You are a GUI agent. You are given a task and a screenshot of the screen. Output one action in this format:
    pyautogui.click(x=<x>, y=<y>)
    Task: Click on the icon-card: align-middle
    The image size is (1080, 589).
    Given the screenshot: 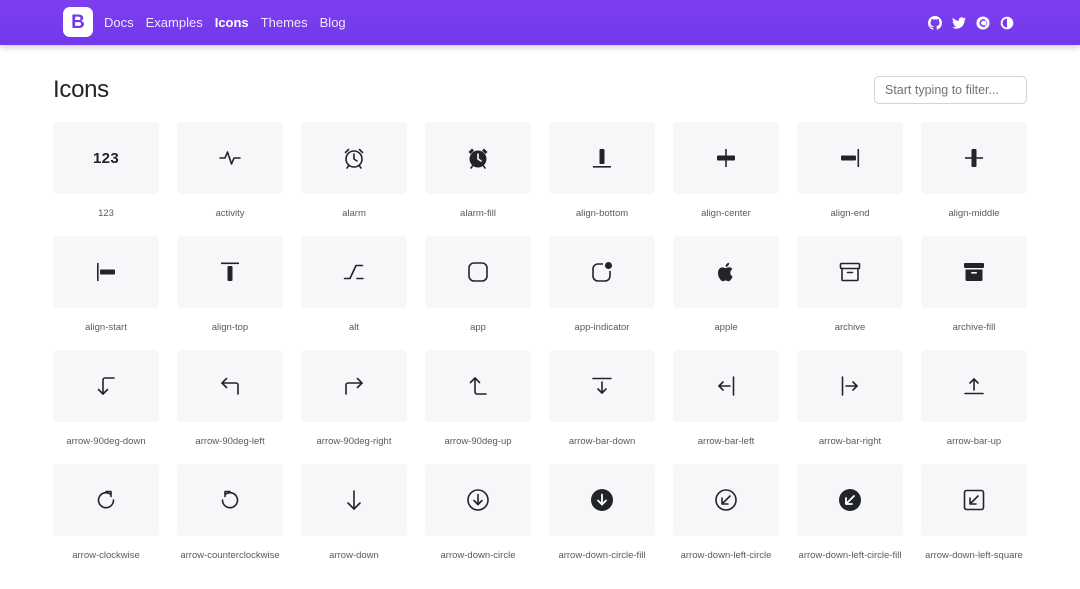 What is the action you would take?
    pyautogui.click(x=974, y=171)
    